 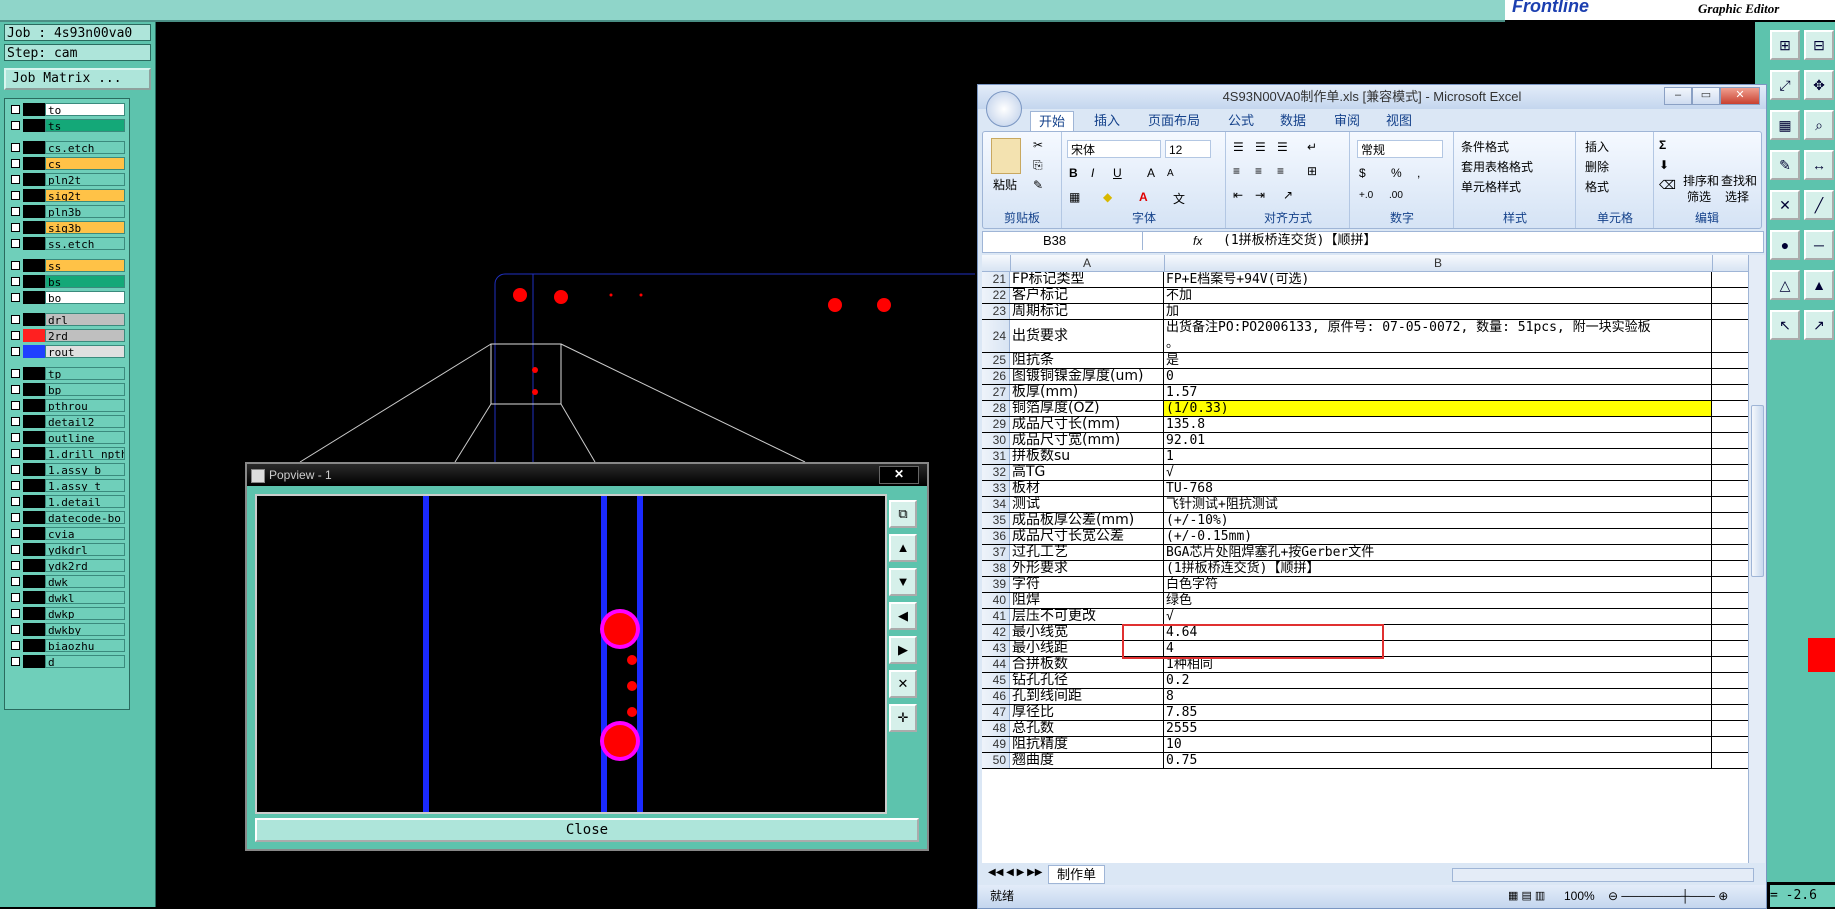 I want to click on cell-b: 0, so click(x=1438, y=376).